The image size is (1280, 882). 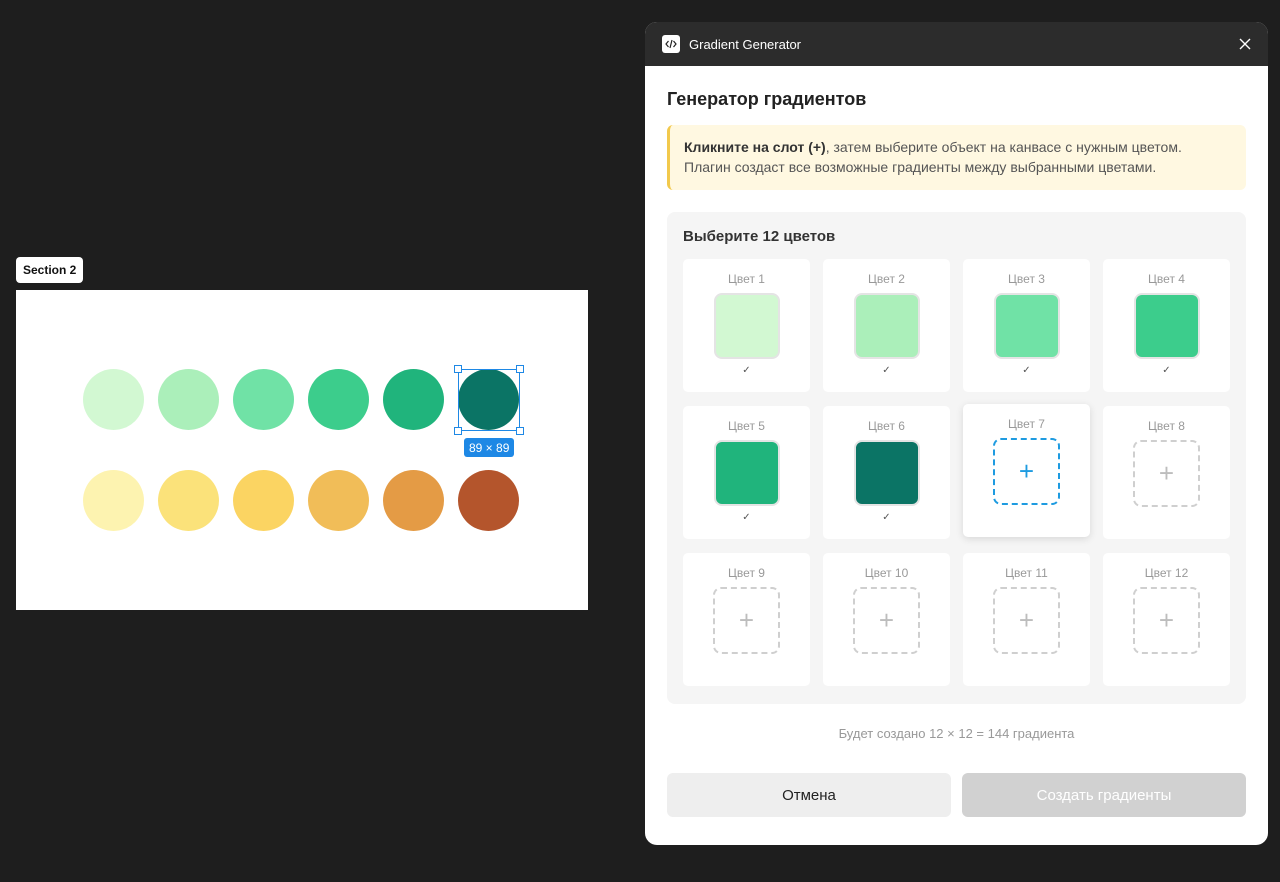 What do you see at coordinates (1104, 795) in the screenshot?
I see `create-gradients-button: Создать градиенты` at bounding box center [1104, 795].